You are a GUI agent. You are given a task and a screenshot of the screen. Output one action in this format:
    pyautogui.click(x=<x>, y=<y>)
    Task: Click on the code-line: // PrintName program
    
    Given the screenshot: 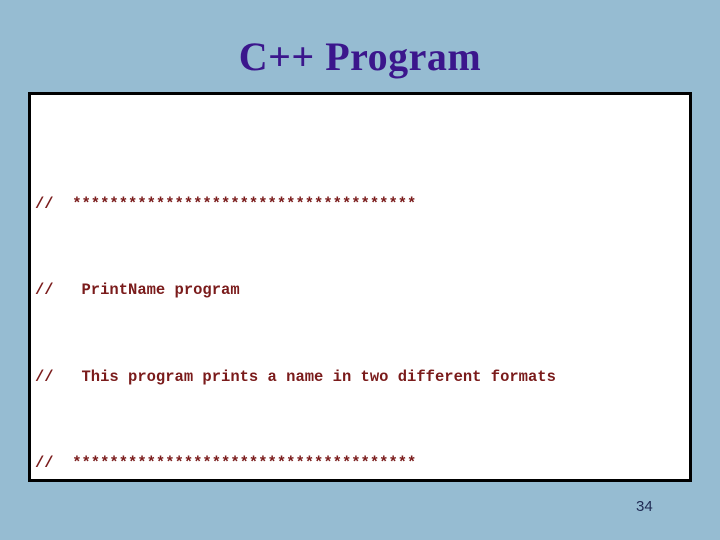 What is the action you would take?
    pyautogui.click(x=362, y=291)
    